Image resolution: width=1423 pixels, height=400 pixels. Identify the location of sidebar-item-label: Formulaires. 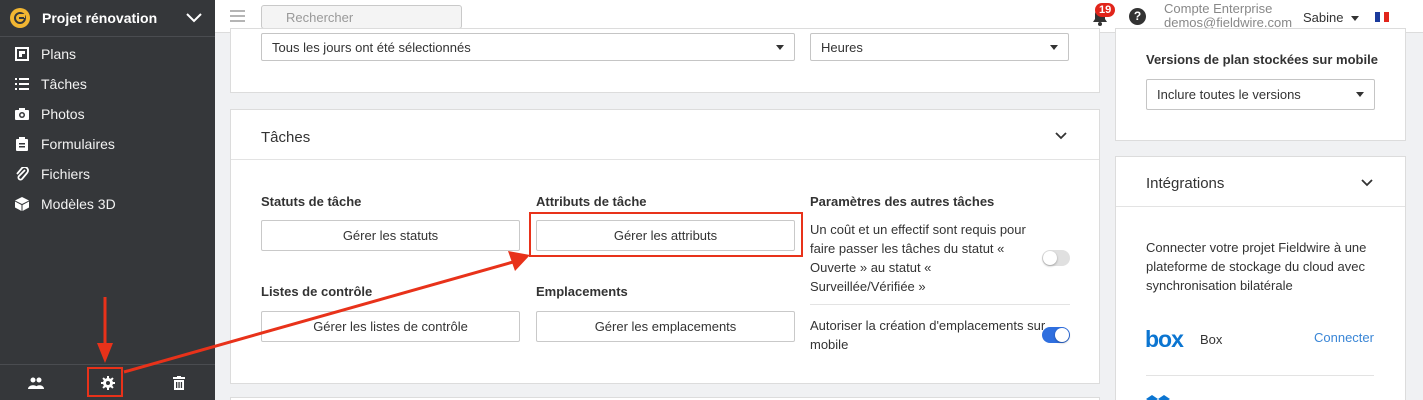
(78, 144).